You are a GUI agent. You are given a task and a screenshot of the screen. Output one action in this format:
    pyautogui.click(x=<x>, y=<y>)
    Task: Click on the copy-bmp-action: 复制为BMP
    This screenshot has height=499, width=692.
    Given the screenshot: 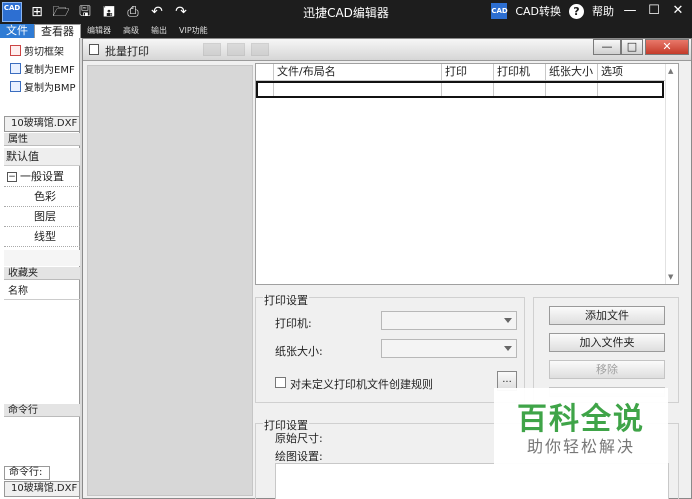 What is the action you would take?
    pyautogui.click(x=39, y=86)
    